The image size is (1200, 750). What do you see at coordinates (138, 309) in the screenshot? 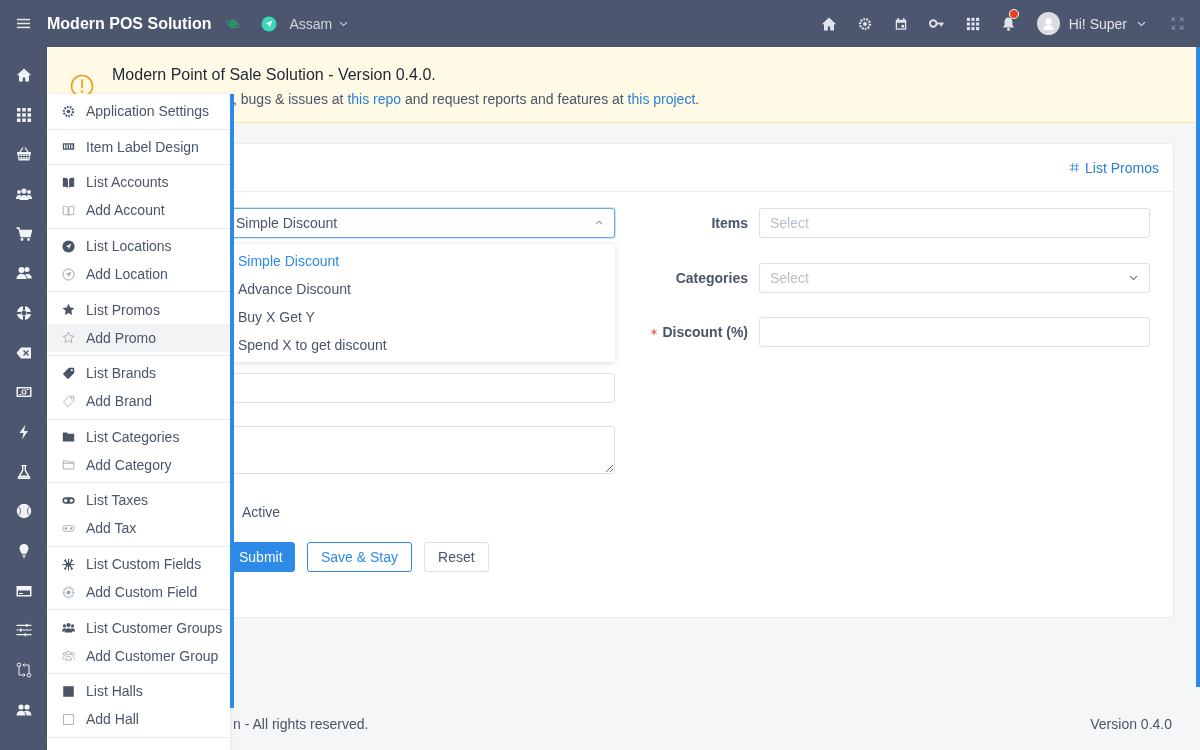
I see `menu-item: List Promos` at bounding box center [138, 309].